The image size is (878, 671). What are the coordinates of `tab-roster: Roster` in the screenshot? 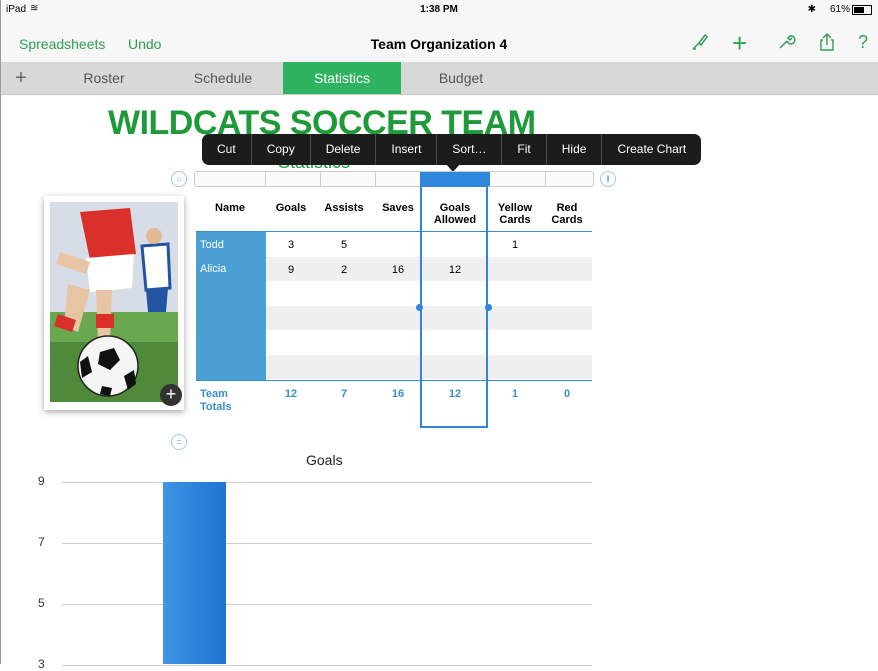 It's located at (104, 78).